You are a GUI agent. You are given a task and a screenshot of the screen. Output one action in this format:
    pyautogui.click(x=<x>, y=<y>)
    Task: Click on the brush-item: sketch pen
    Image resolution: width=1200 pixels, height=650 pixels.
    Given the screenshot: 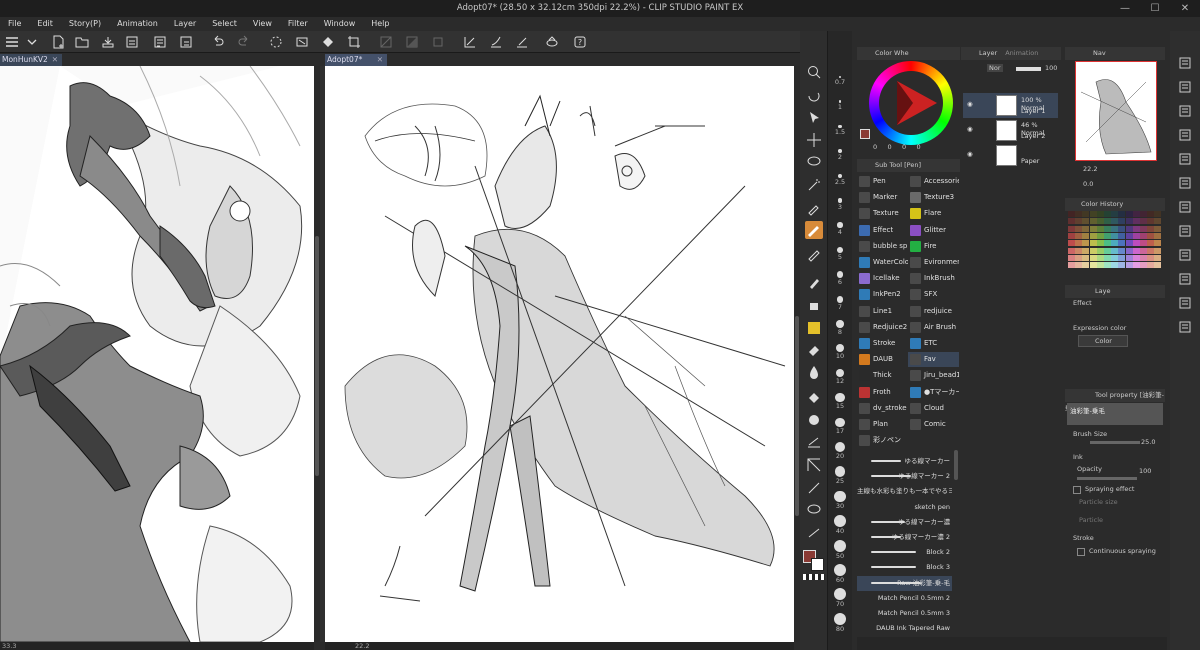 What is the action you would take?
    pyautogui.click(x=904, y=507)
    